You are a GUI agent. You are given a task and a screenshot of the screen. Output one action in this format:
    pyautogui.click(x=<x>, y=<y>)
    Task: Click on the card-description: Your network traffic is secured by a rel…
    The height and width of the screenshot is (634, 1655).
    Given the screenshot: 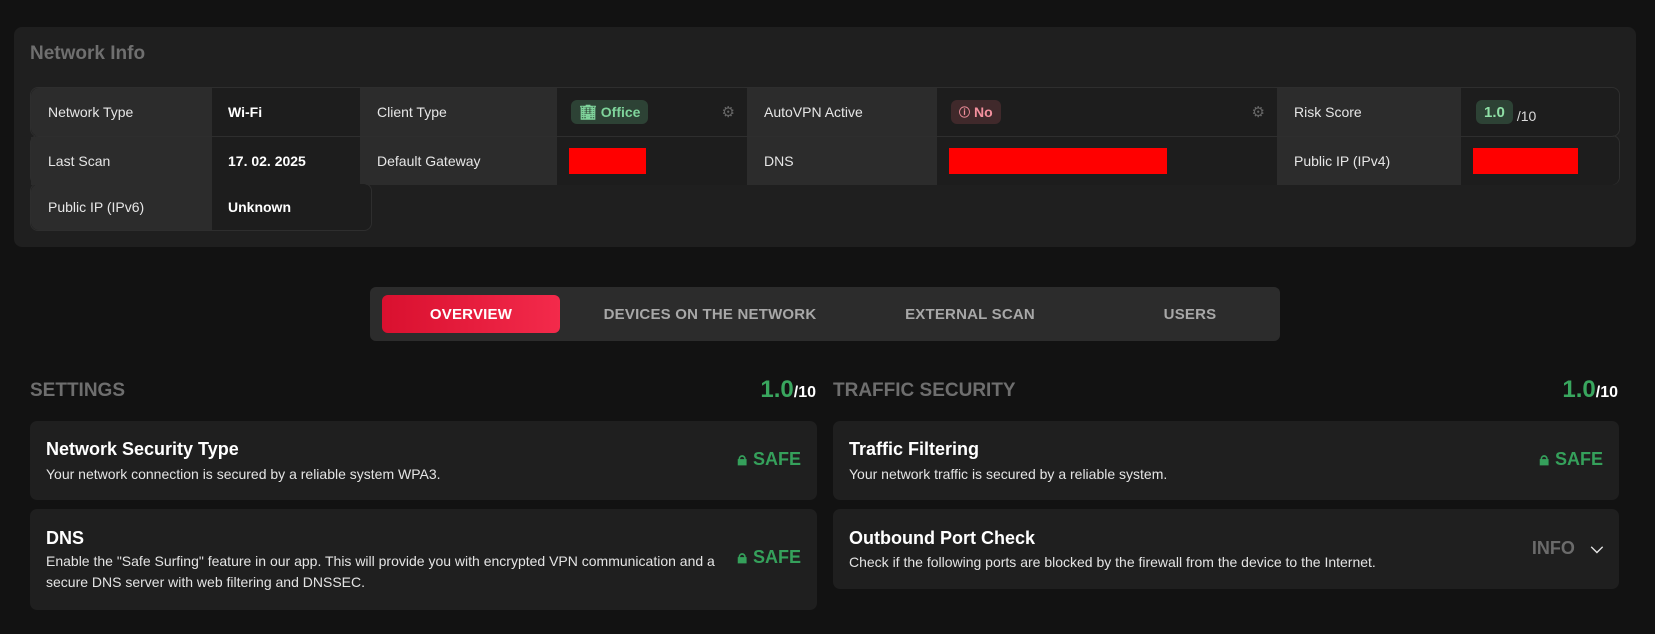 What is the action you would take?
    pyautogui.click(x=1008, y=474)
    